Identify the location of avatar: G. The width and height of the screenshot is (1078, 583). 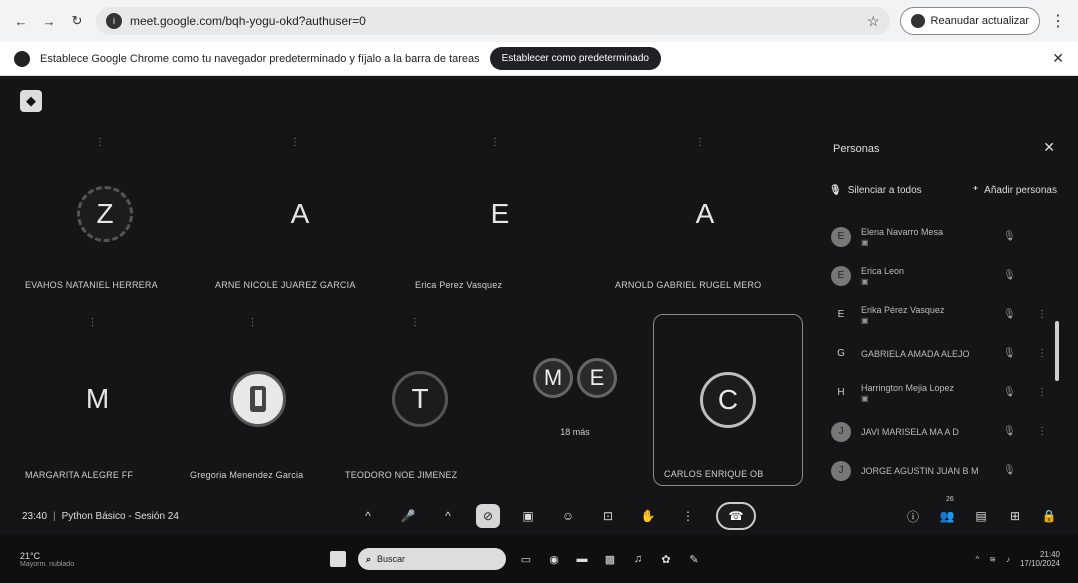
(841, 353).